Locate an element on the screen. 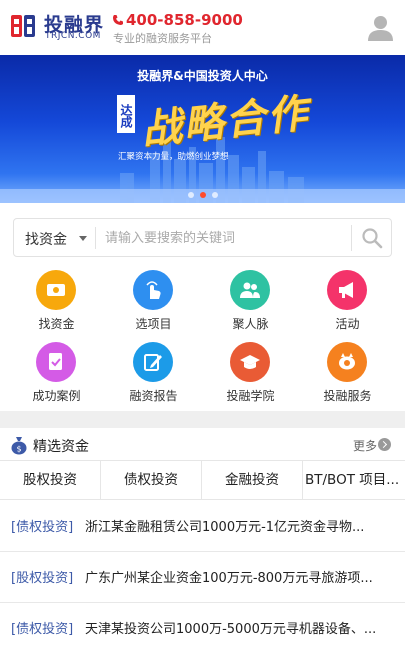 Image resolution: width=405 pixels, height=648 pixels. nav-label: 成功案例 is located at coordinates (56, 396).